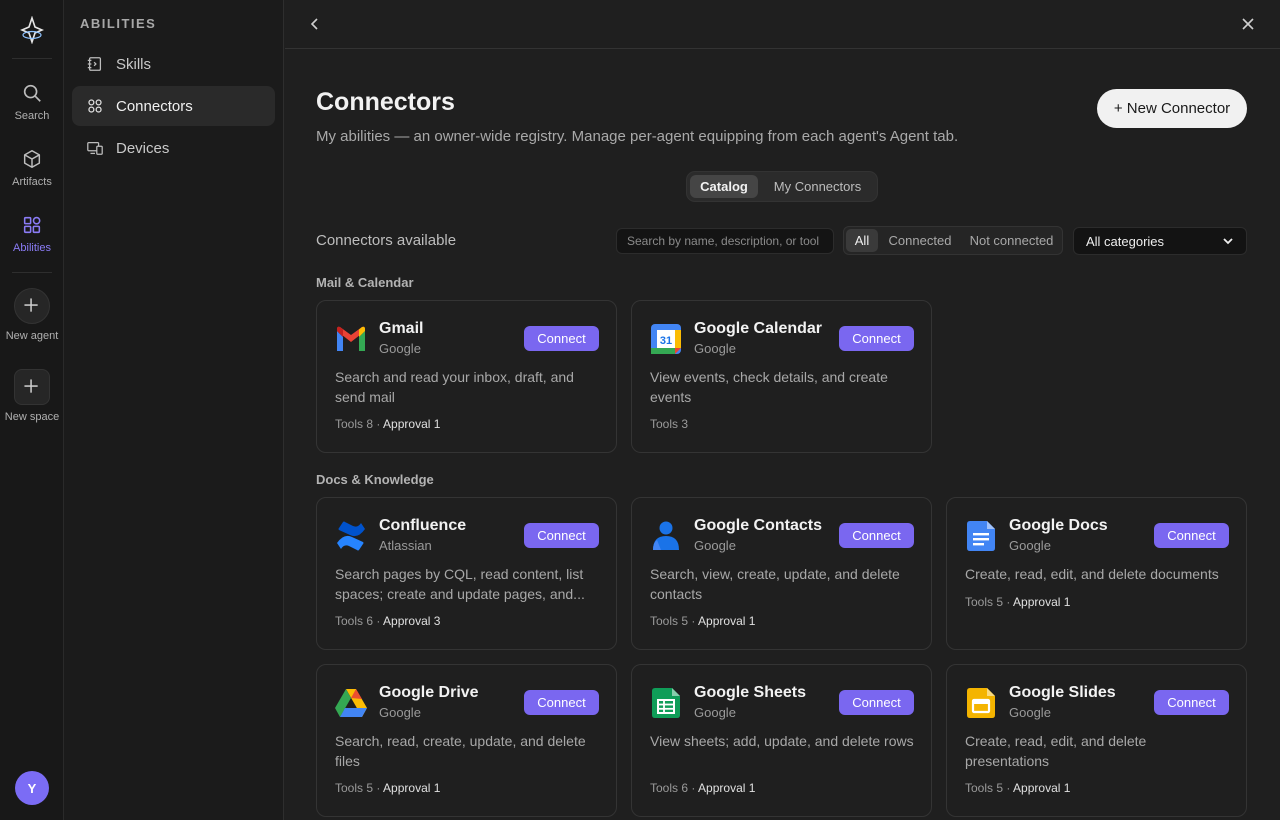 The image size is (1280, 820). What do you see at coordinates (173, 148) in the screenshot?
I see `sidebar-item-devices: Devices` at bounding box center [173, 148].